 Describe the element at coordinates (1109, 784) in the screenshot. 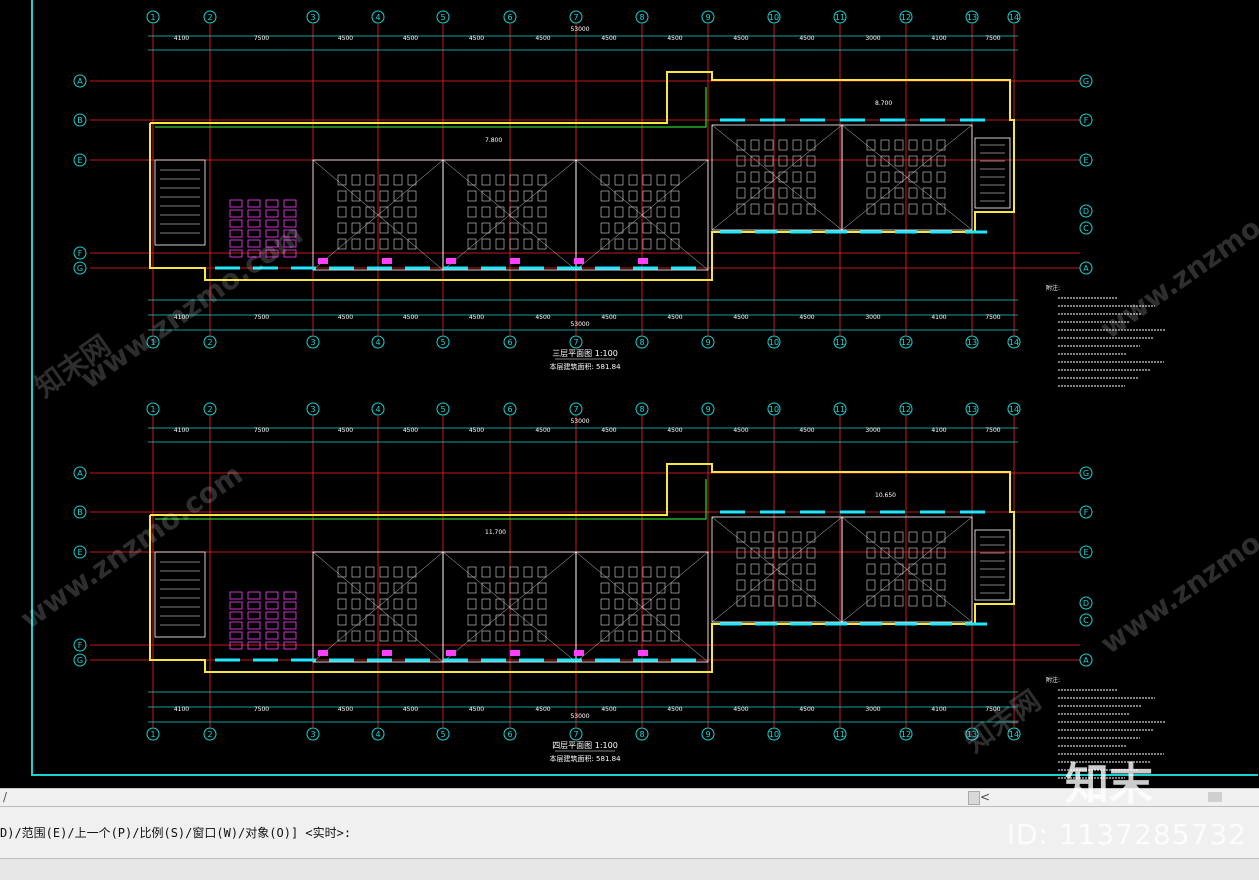

I see `brand-logo: 知末` at that location.